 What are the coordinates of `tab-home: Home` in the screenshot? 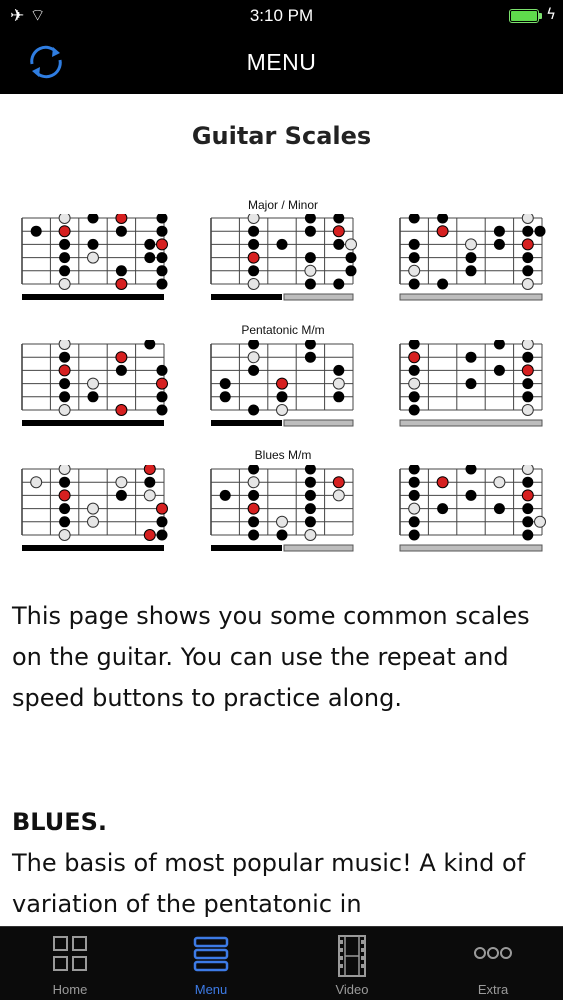 It's located at (70, 964).